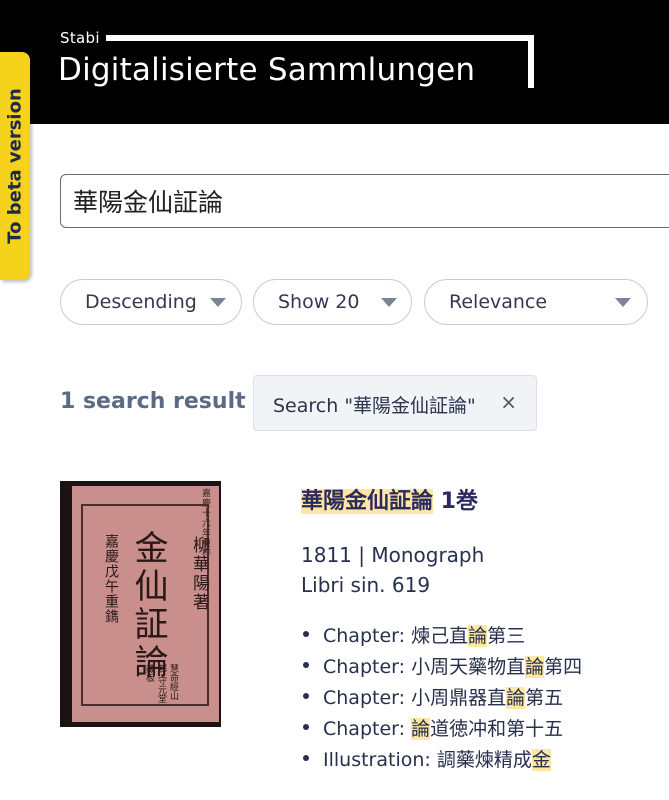 The height and width of the screenshot is (800, 669). Describe the element at coordinates (380, 760) in the screenshot. I see `hit-prefix: Illustration:` at that location.